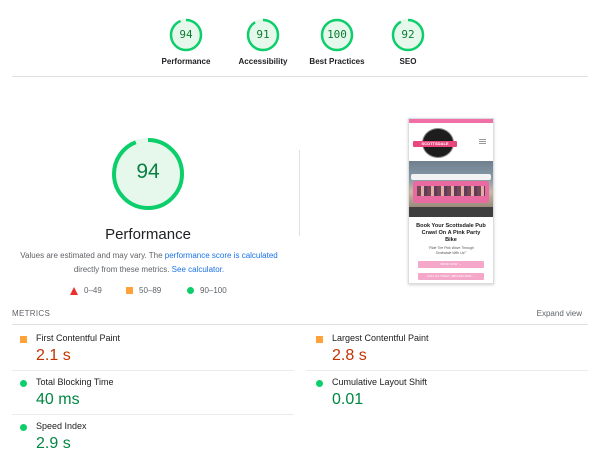 Image resolution: width=600 pixels, height=461 pixels. I want to click on site-logo-text: SCOTTSDALE, so click(435, 144).